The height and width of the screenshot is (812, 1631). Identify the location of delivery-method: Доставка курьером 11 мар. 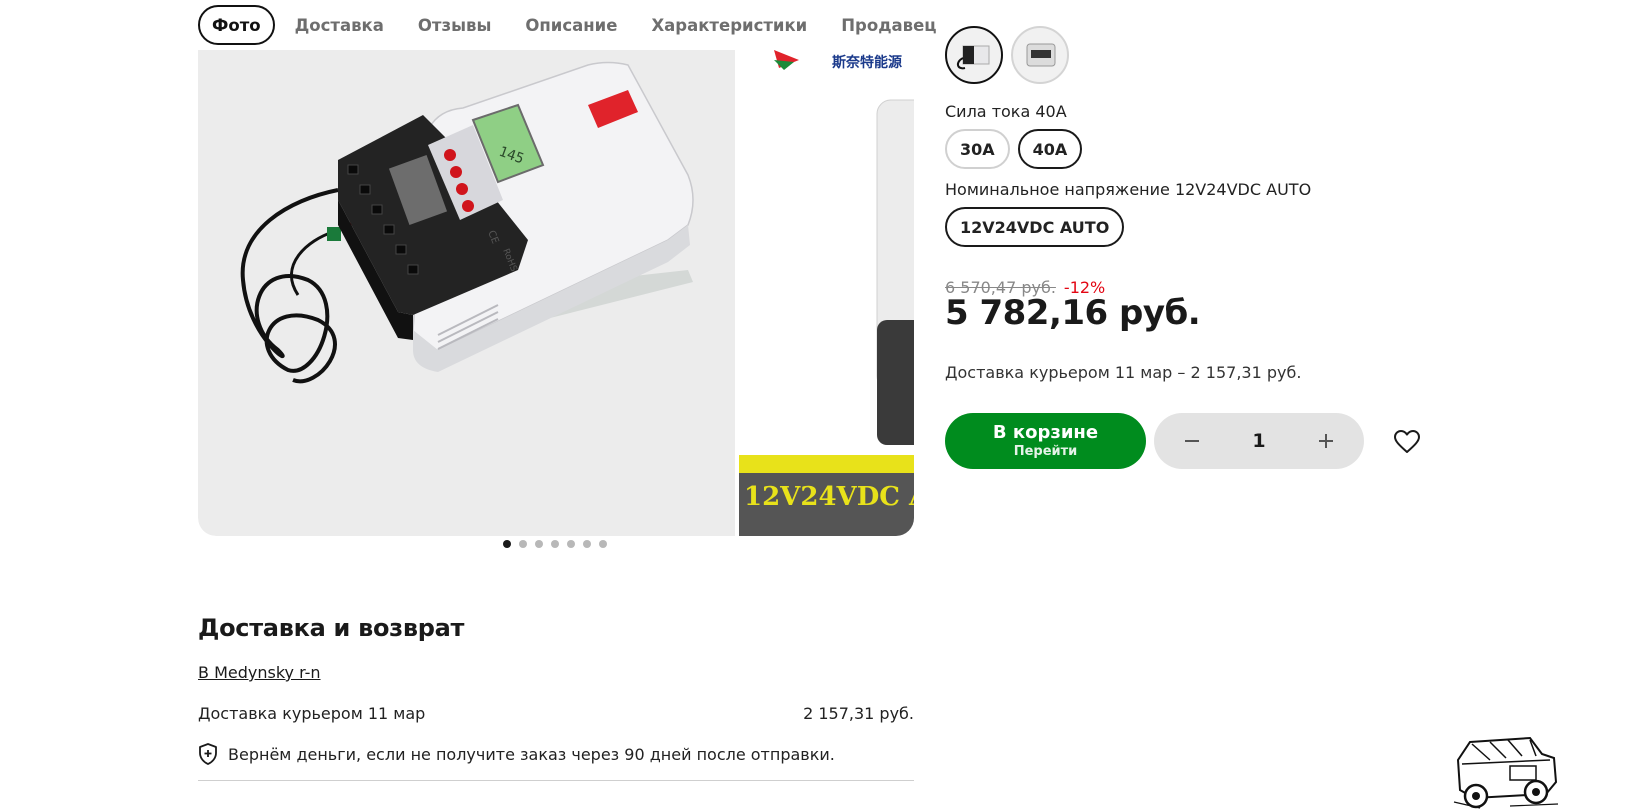
(312, 713).